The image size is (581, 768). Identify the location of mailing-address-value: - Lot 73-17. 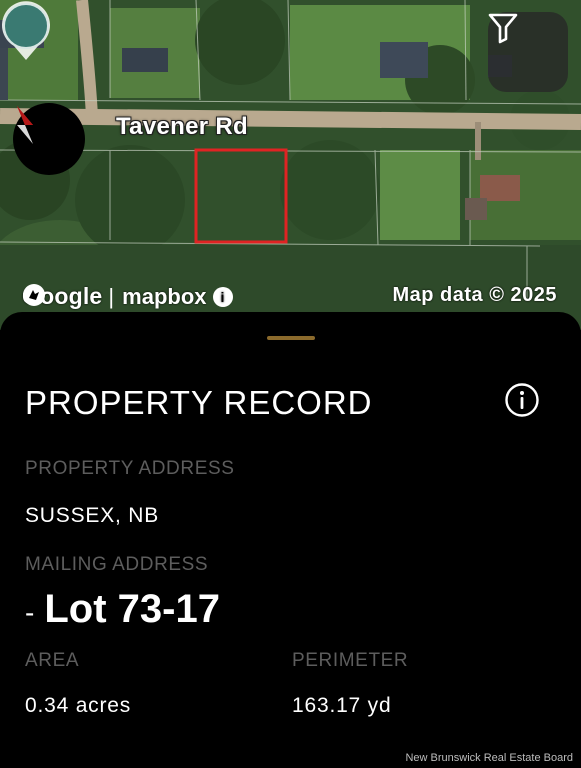
(122, 609).